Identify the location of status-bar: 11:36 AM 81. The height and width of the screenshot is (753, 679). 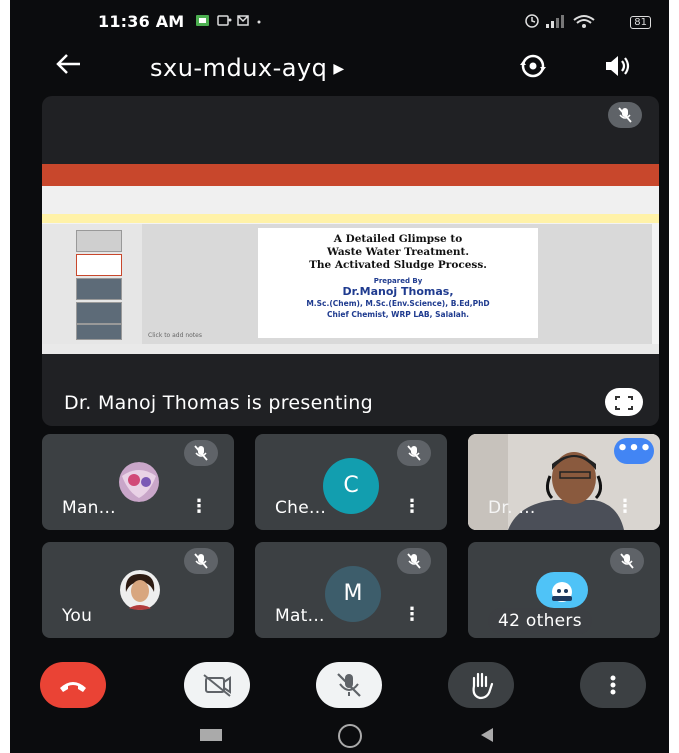
(339, 21).